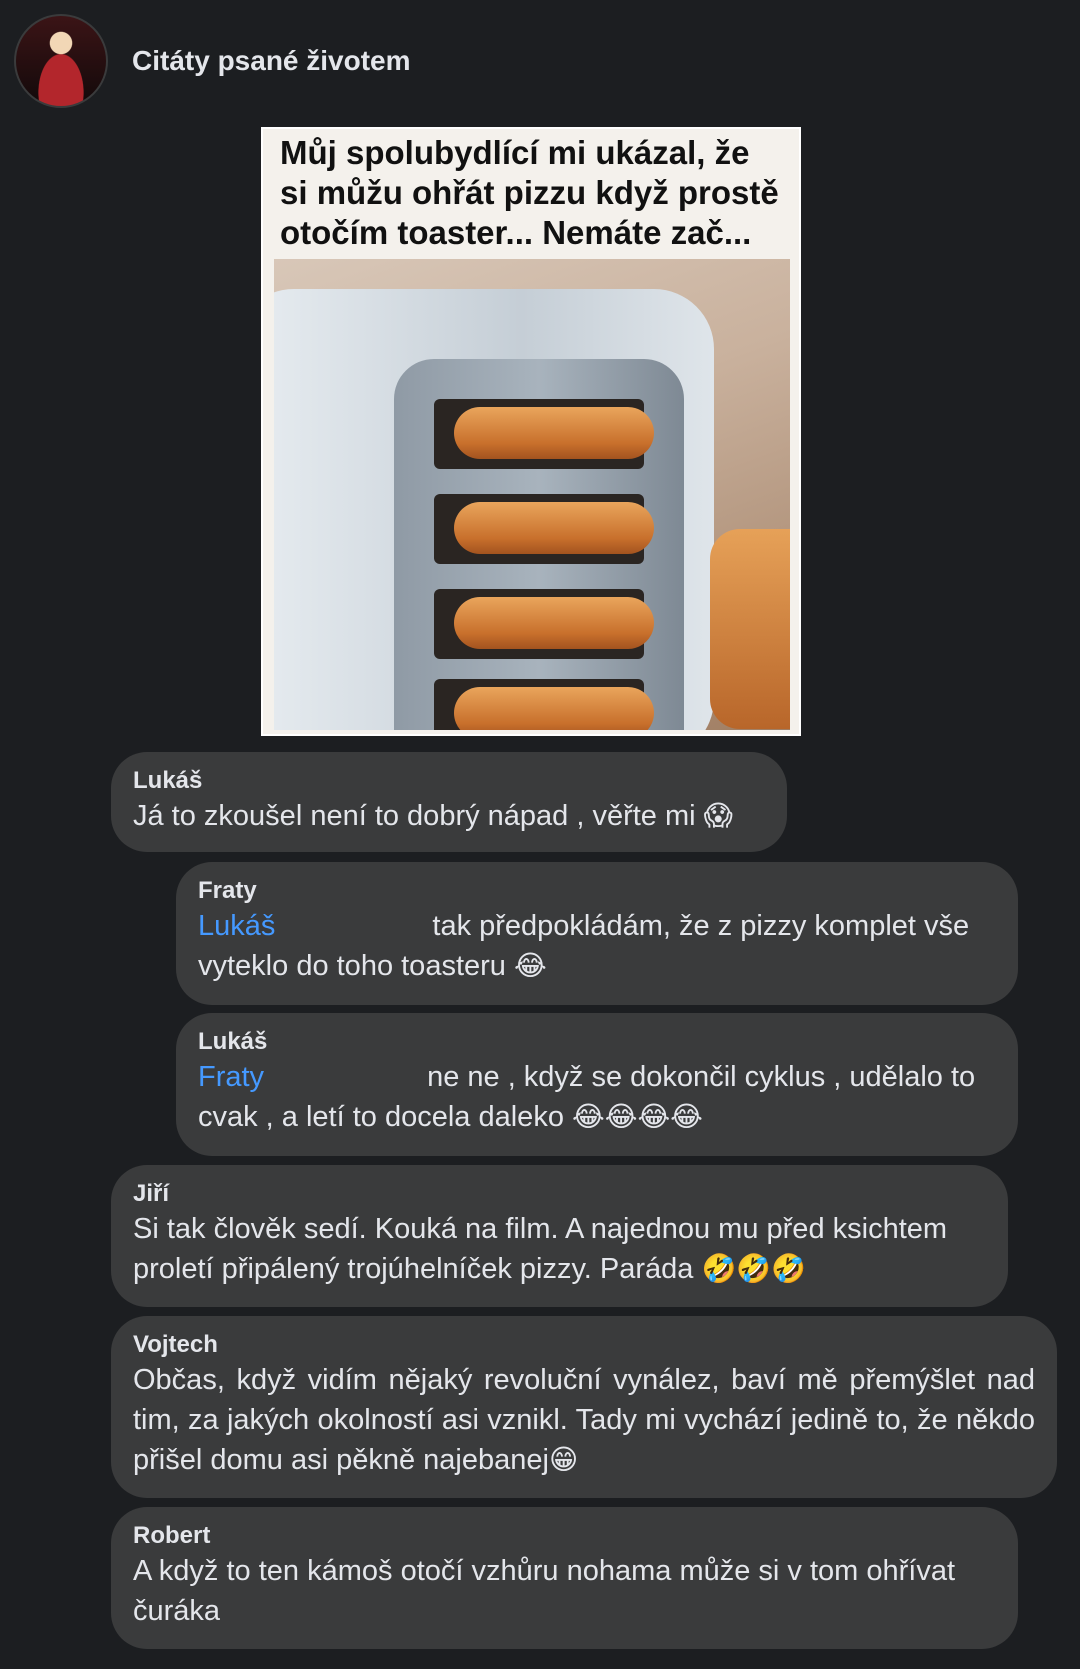 The image size is (1080, 1669). I want to click on laughing-emoji-icon: 😂😂😂😂, so click(637, 1116).